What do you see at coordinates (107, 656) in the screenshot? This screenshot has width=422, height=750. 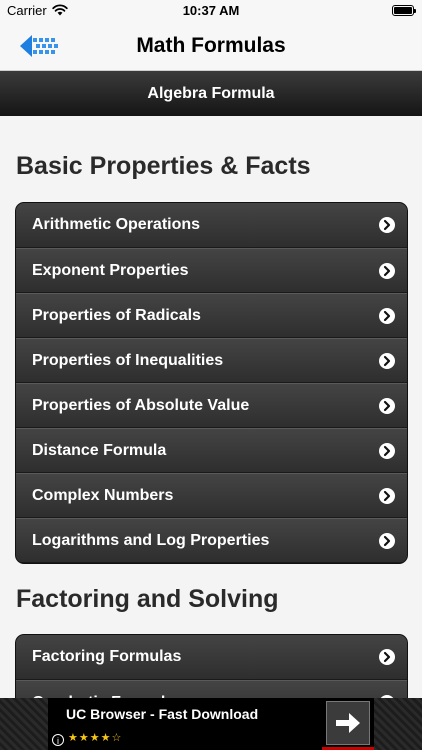 I see `list-item-label: Factoring Formulas` at bounding box center [107, 656].